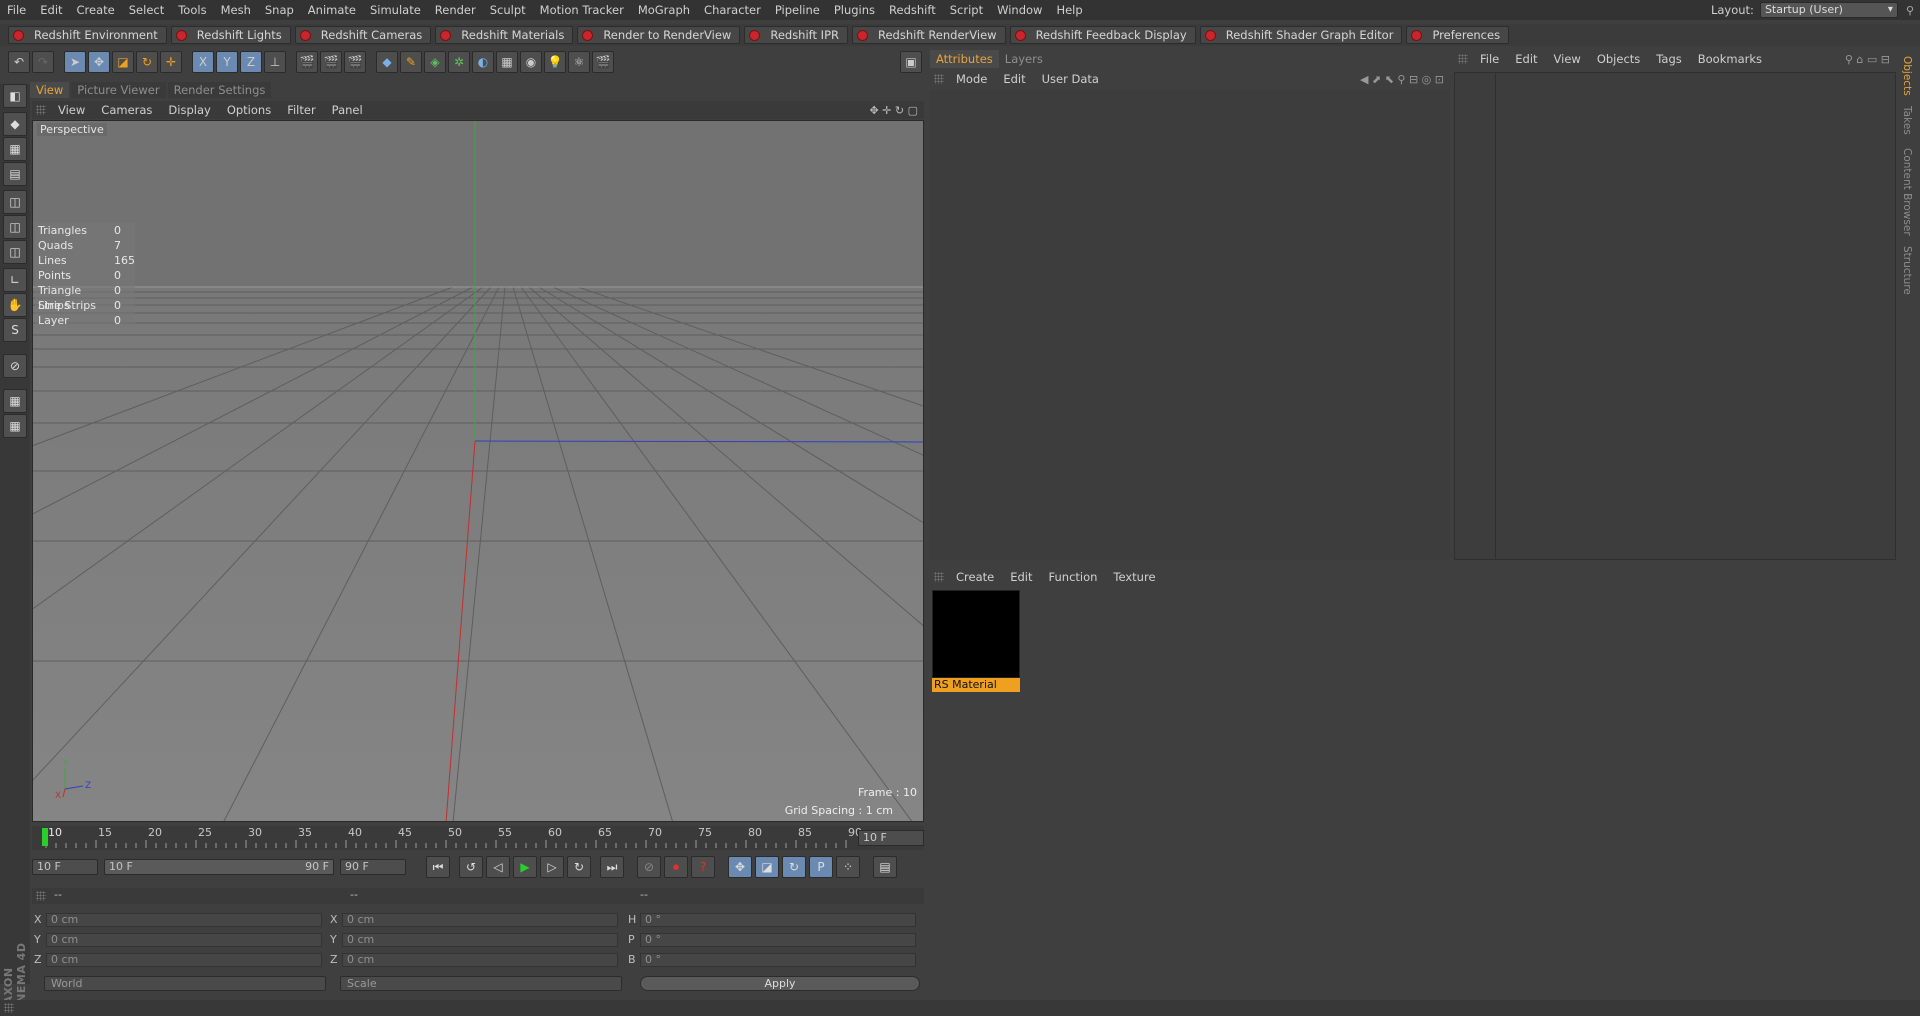  What do you see at coordinates (355, 62) in the screenshot?
I see `edit-render-settings-icon: 🎬` at bounding box center [355, 62].